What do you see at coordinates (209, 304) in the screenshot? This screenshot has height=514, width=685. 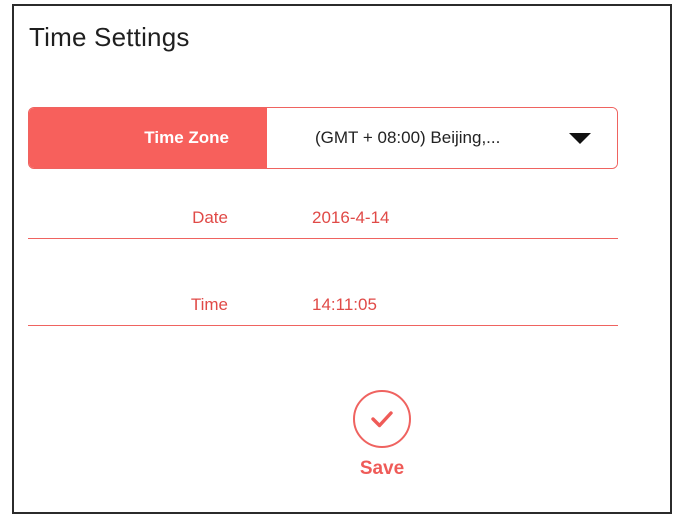 I see `time-label: Time` at bounding box center [209, 304].